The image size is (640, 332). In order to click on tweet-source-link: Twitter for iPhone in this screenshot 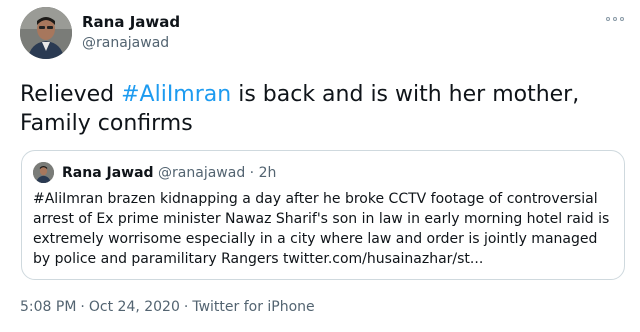, I will do `click(253, 307)`.